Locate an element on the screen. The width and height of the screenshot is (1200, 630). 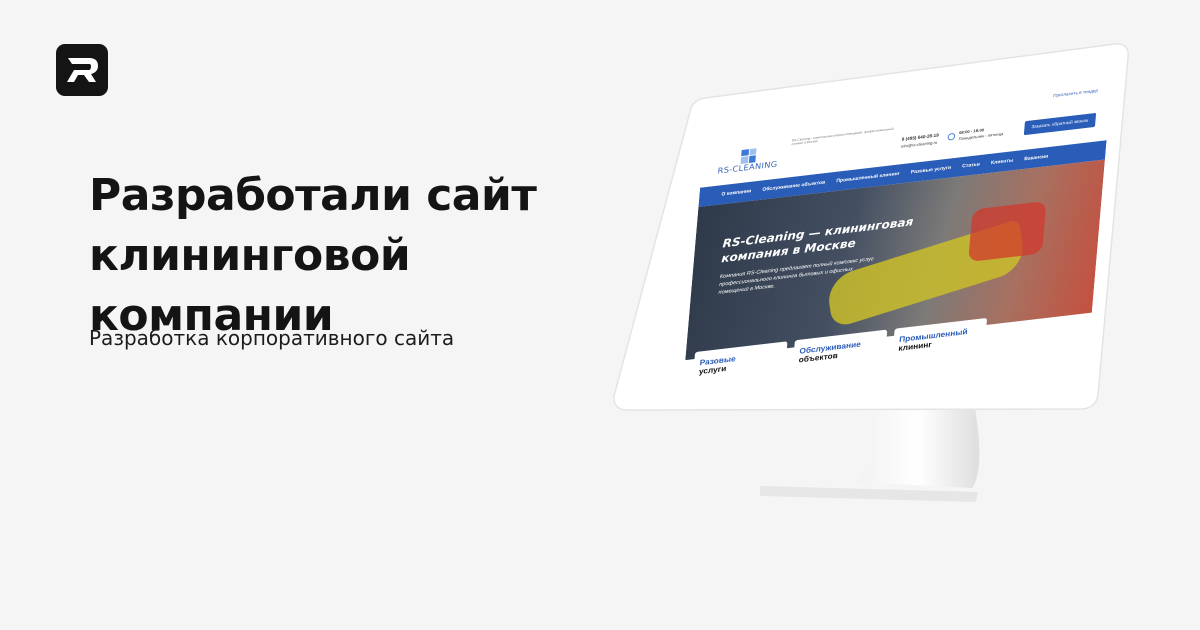
nav-item-service: Обслуживание объектов is located at coordinates (793, 186).